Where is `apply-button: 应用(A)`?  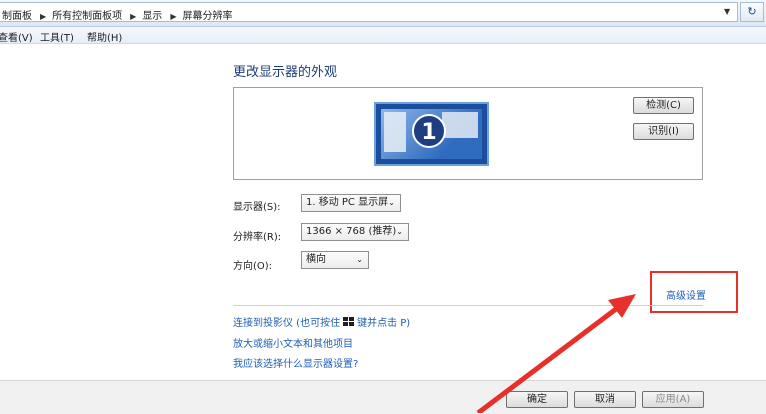 apply-button: 应用(A) is located at coordinates (673, 399).